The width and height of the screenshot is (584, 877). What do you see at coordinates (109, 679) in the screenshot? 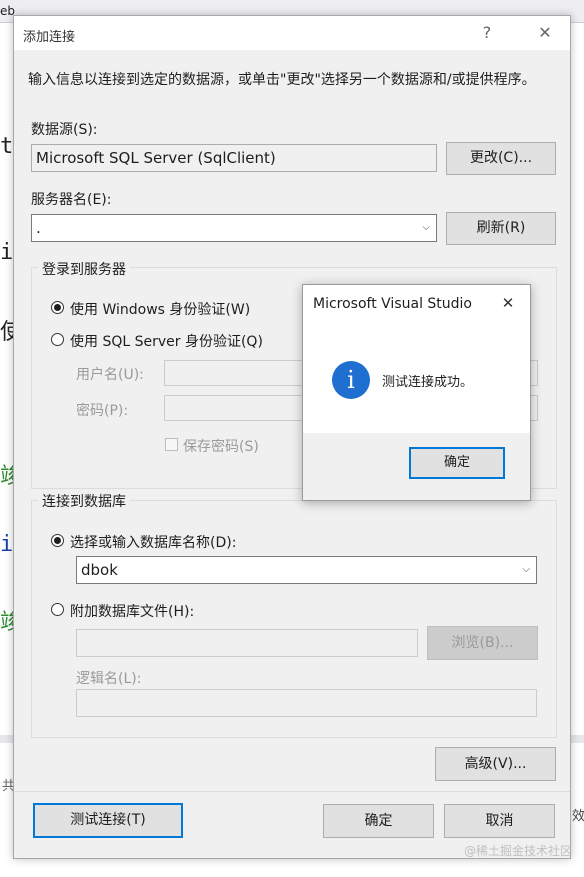
I see `logical-name-label: 逻辑名(L):` at bounding box center [109, 679].